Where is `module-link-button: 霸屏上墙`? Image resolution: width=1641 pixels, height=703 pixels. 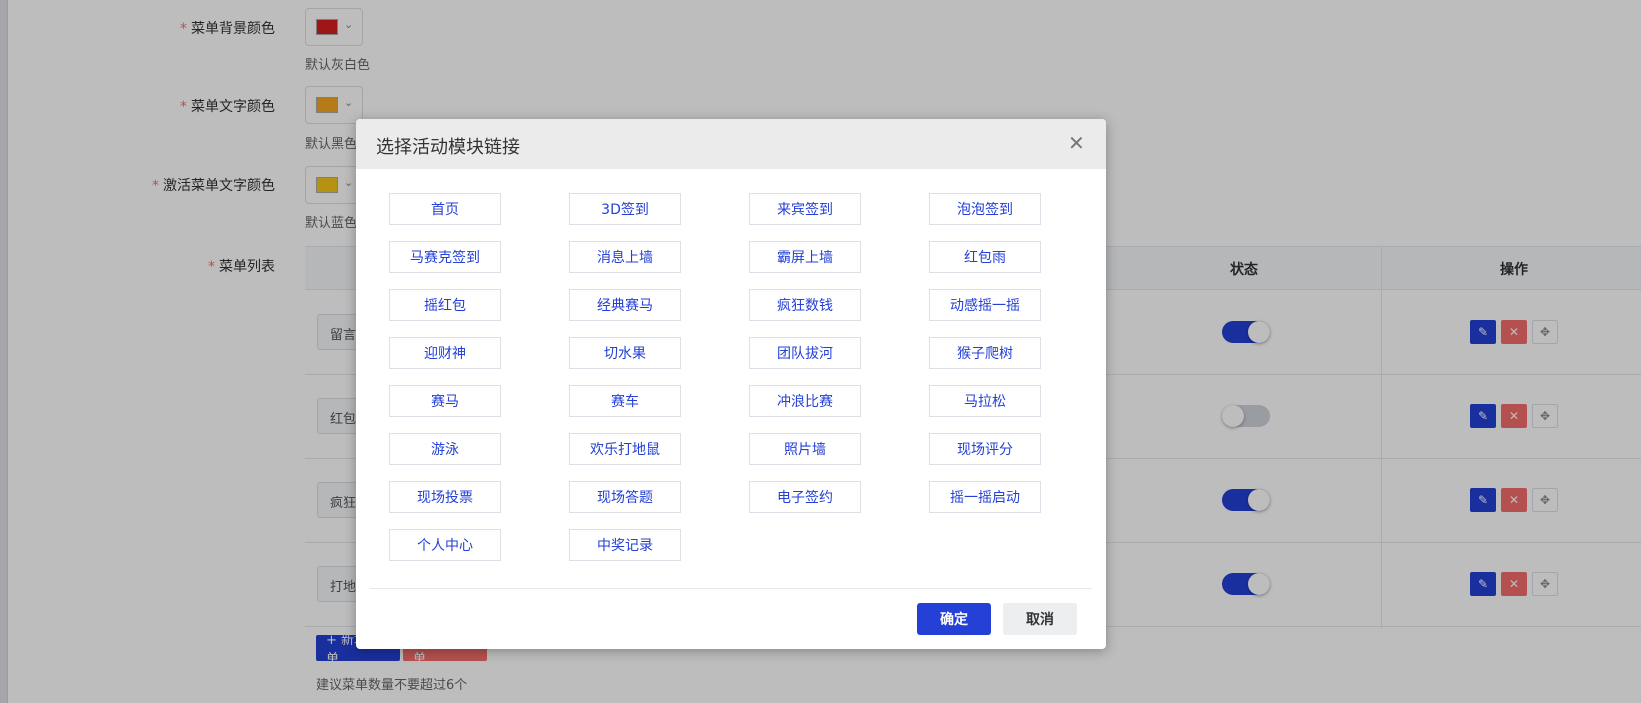
module-link-button: 霸屏上墙 is located at coordinates (805, 257).